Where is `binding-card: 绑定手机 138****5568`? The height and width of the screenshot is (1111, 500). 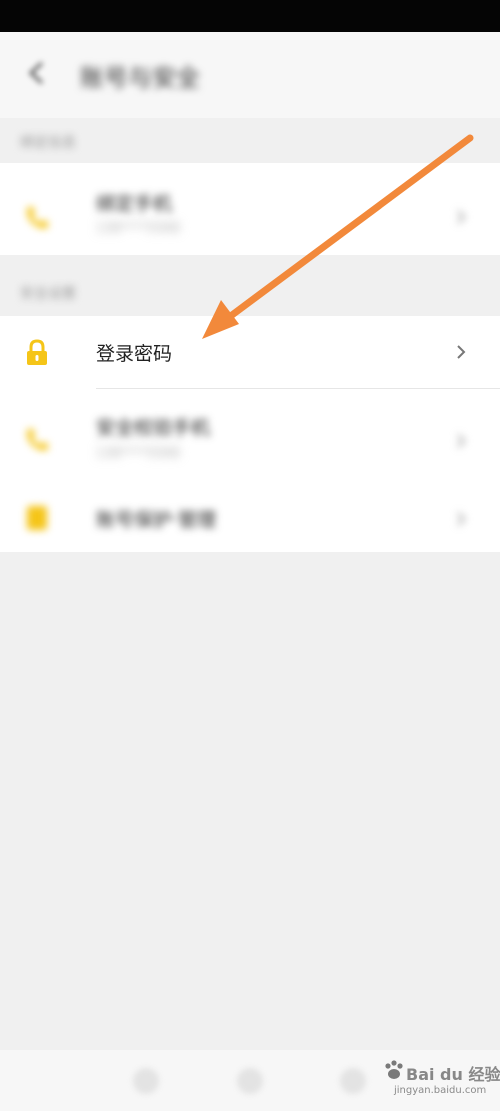
binding-card: 绑定手机 138****5568 is located at coordinates (250, 209).